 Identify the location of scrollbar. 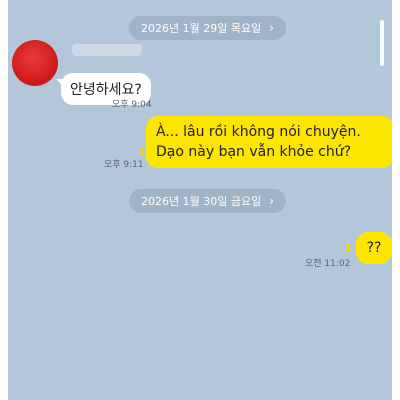
(382, 43).